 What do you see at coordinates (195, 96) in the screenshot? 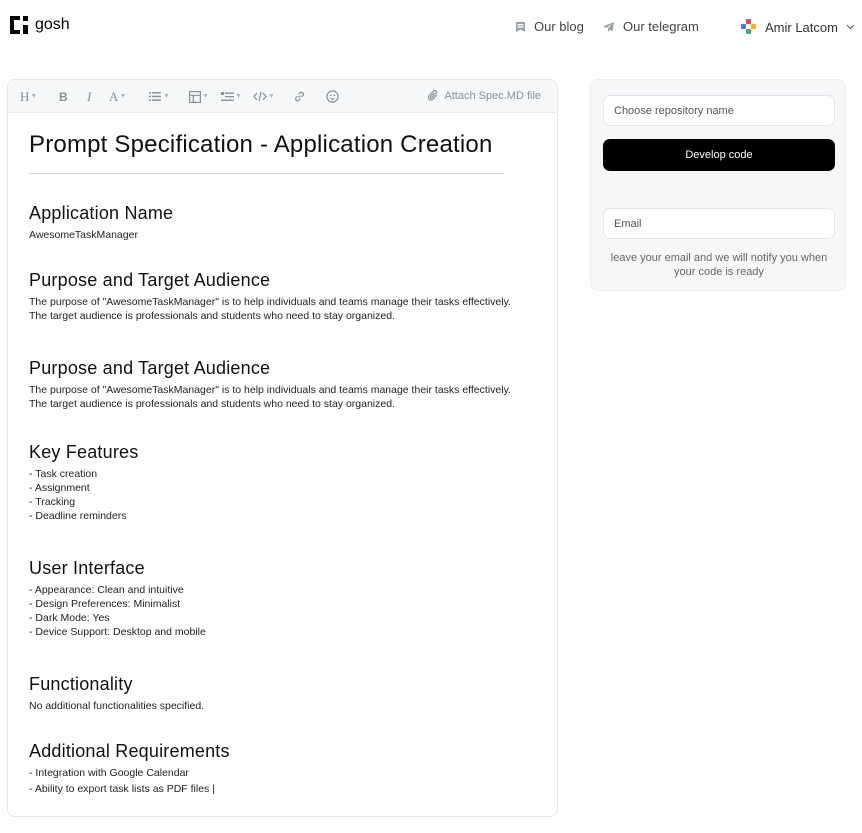
I see `table-icon` at bounding box center [195, 96].